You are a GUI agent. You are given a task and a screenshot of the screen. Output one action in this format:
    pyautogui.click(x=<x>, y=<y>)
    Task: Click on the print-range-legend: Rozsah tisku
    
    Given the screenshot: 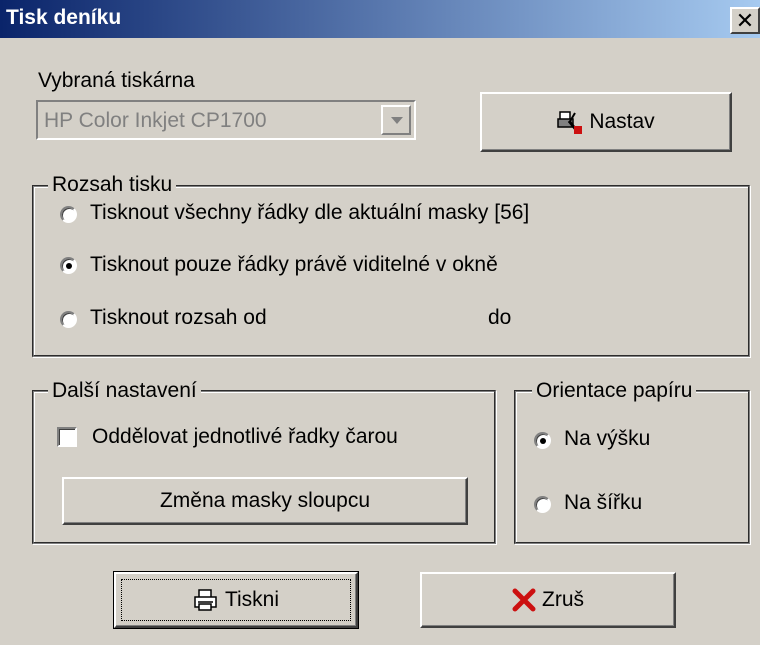 What is the action you would take?
    pyautogui.click(x=112, y=185)
    